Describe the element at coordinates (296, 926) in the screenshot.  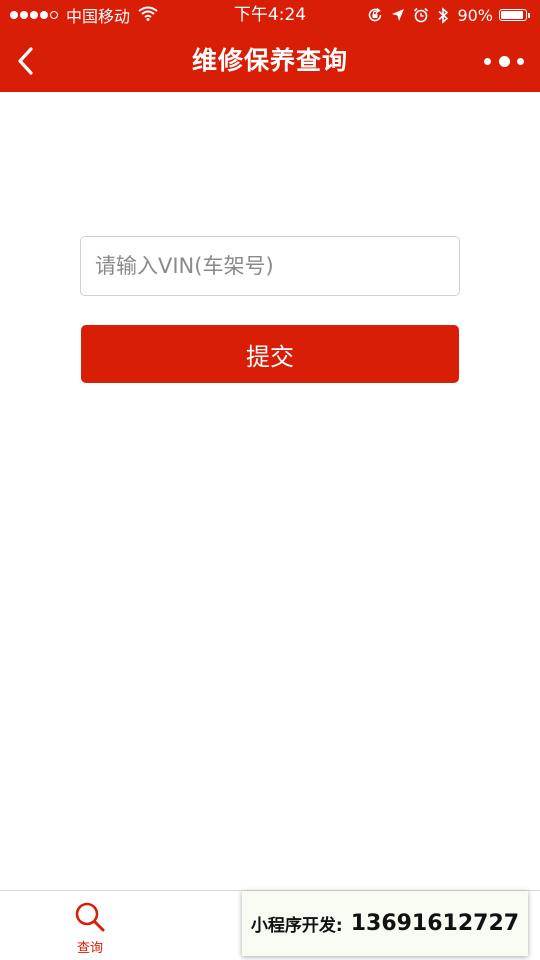
I see `promo-label: 小程序开发:` at that location.